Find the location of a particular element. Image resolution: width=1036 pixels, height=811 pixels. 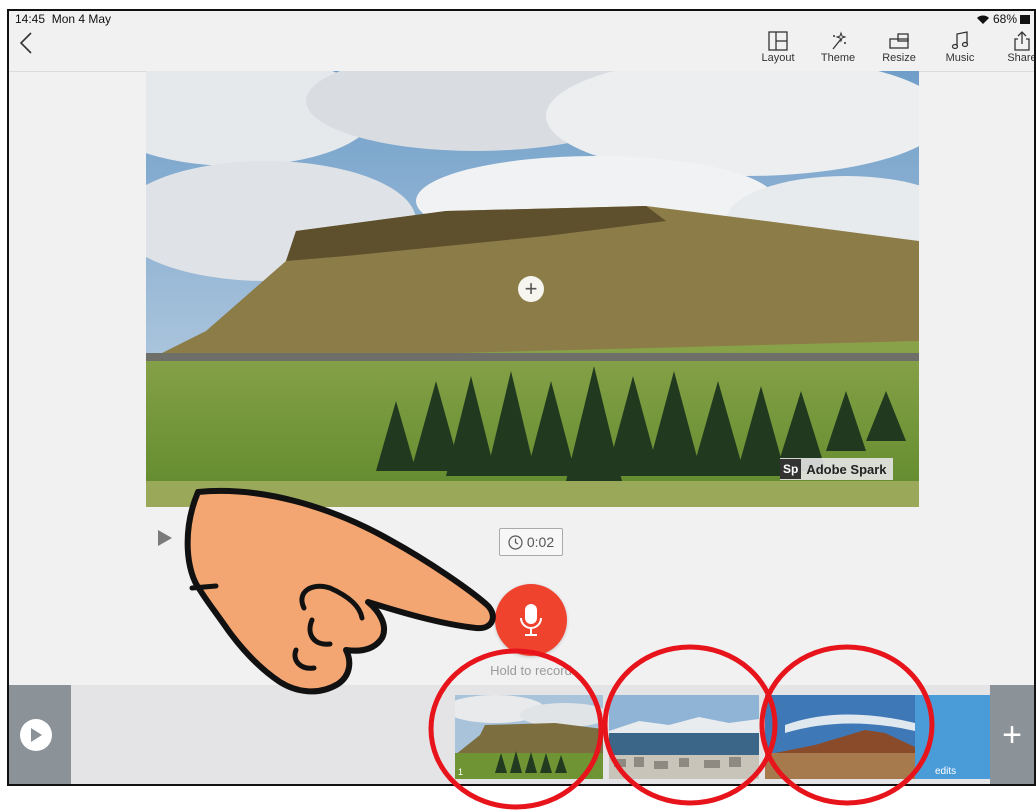

music-note-icon is located at coordinates (960, 40).